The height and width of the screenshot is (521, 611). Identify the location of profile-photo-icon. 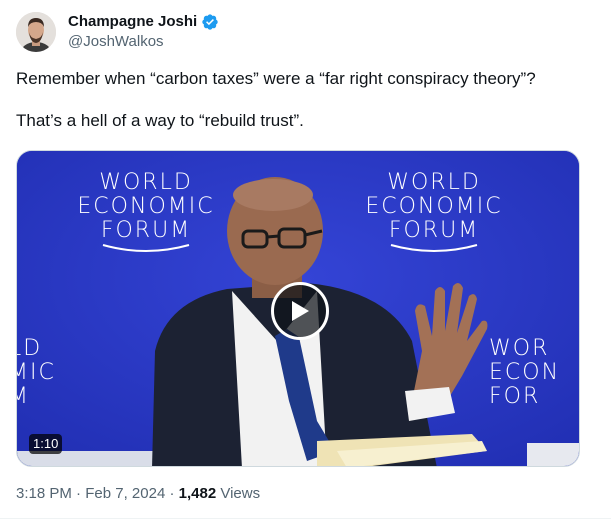
(36, 32).